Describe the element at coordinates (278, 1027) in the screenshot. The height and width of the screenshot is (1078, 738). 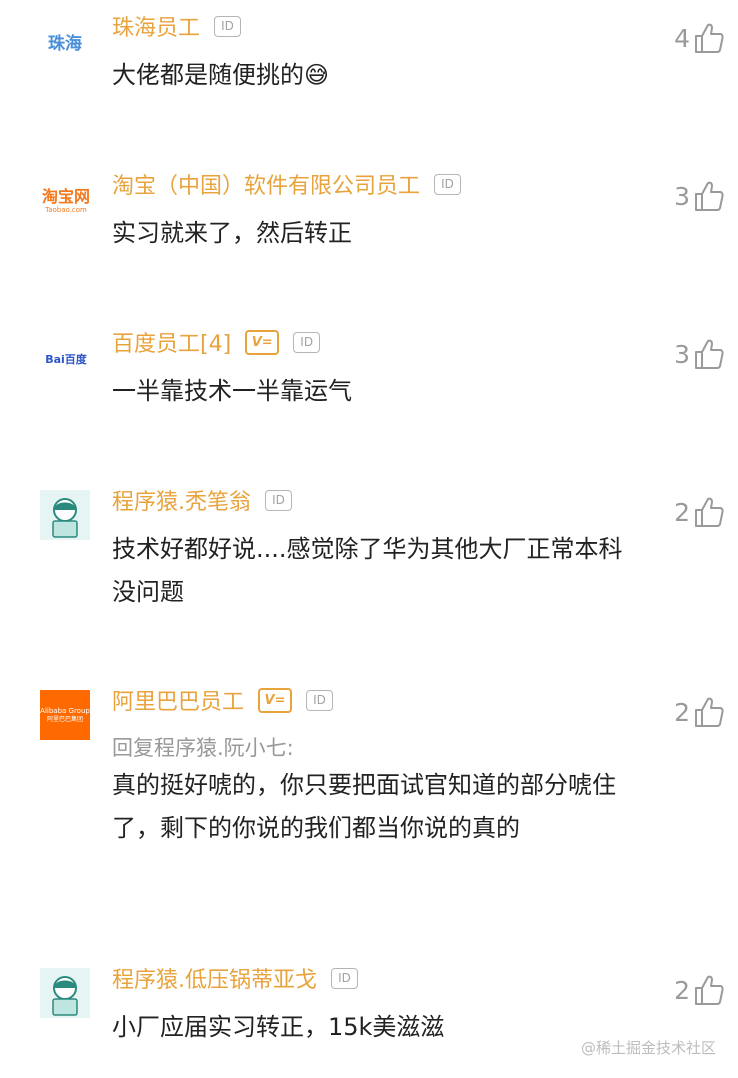
I see `comment-content: 小厂应届实习转正，15k美滋滋` at that location.